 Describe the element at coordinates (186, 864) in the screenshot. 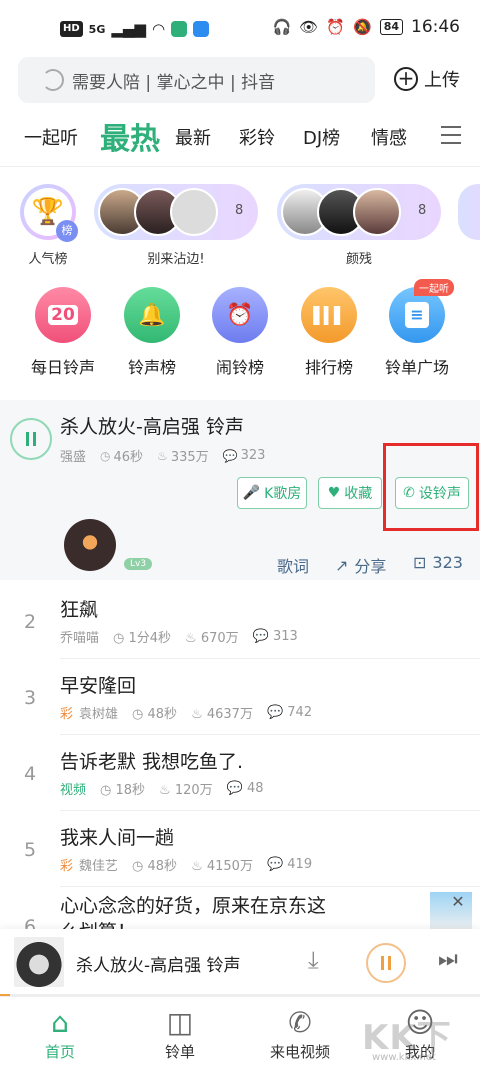

I see `song-meta: 彩 魏佳艺 ◷ 48秒 ♨ 4150万 💬 419` at that location.